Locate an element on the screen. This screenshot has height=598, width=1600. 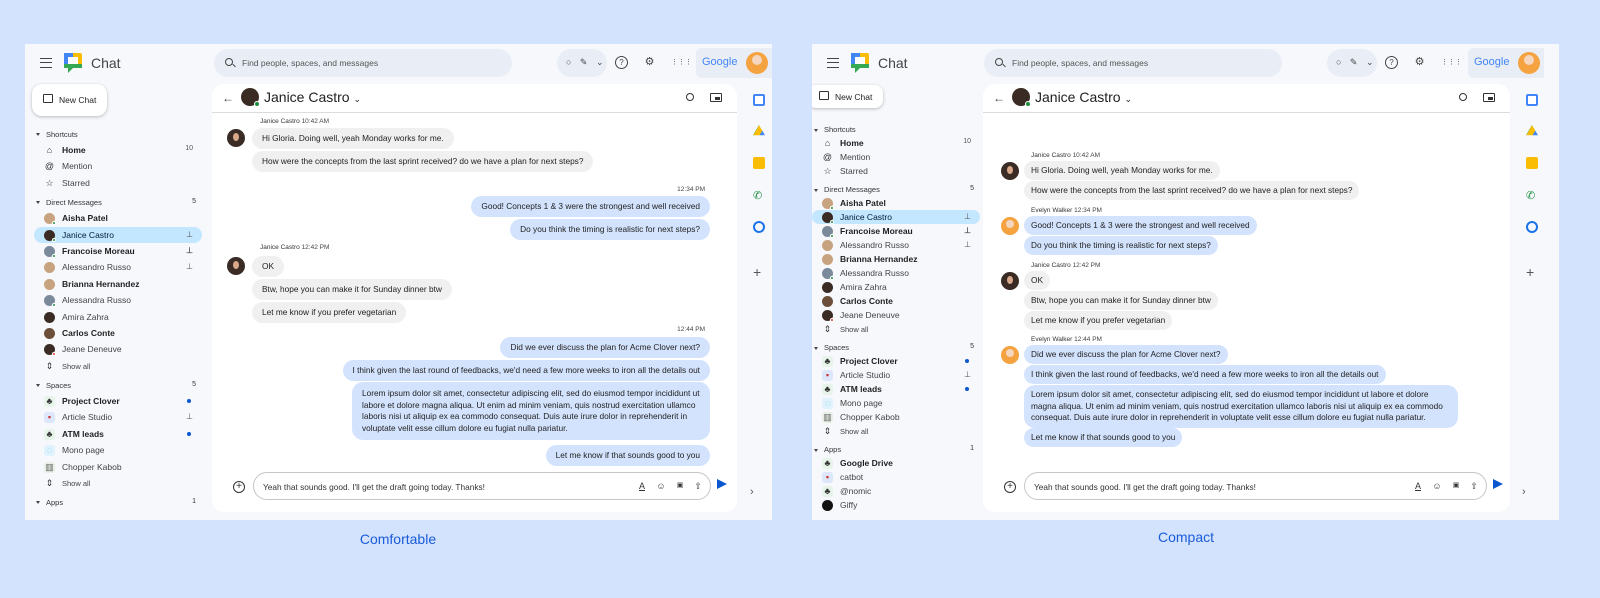
app-giffy: Giffy is located at coordinates (896, 505).